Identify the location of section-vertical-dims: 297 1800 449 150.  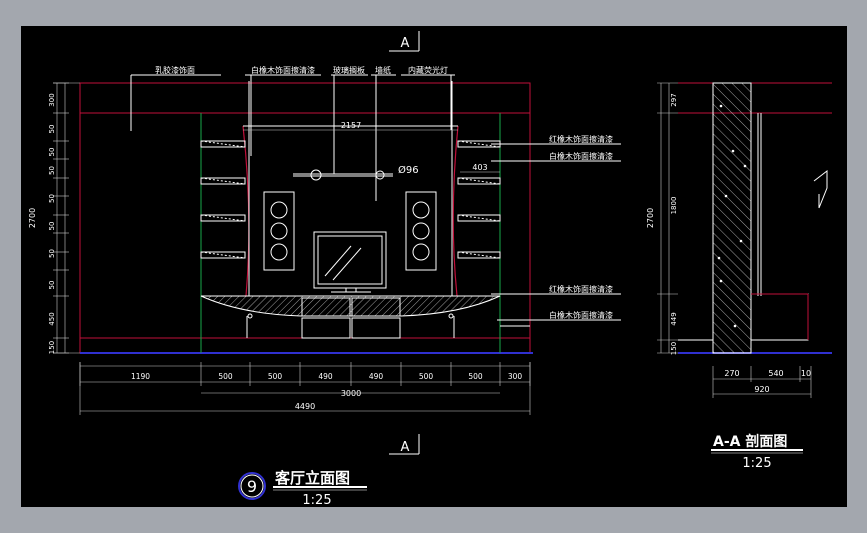
(667, 218).